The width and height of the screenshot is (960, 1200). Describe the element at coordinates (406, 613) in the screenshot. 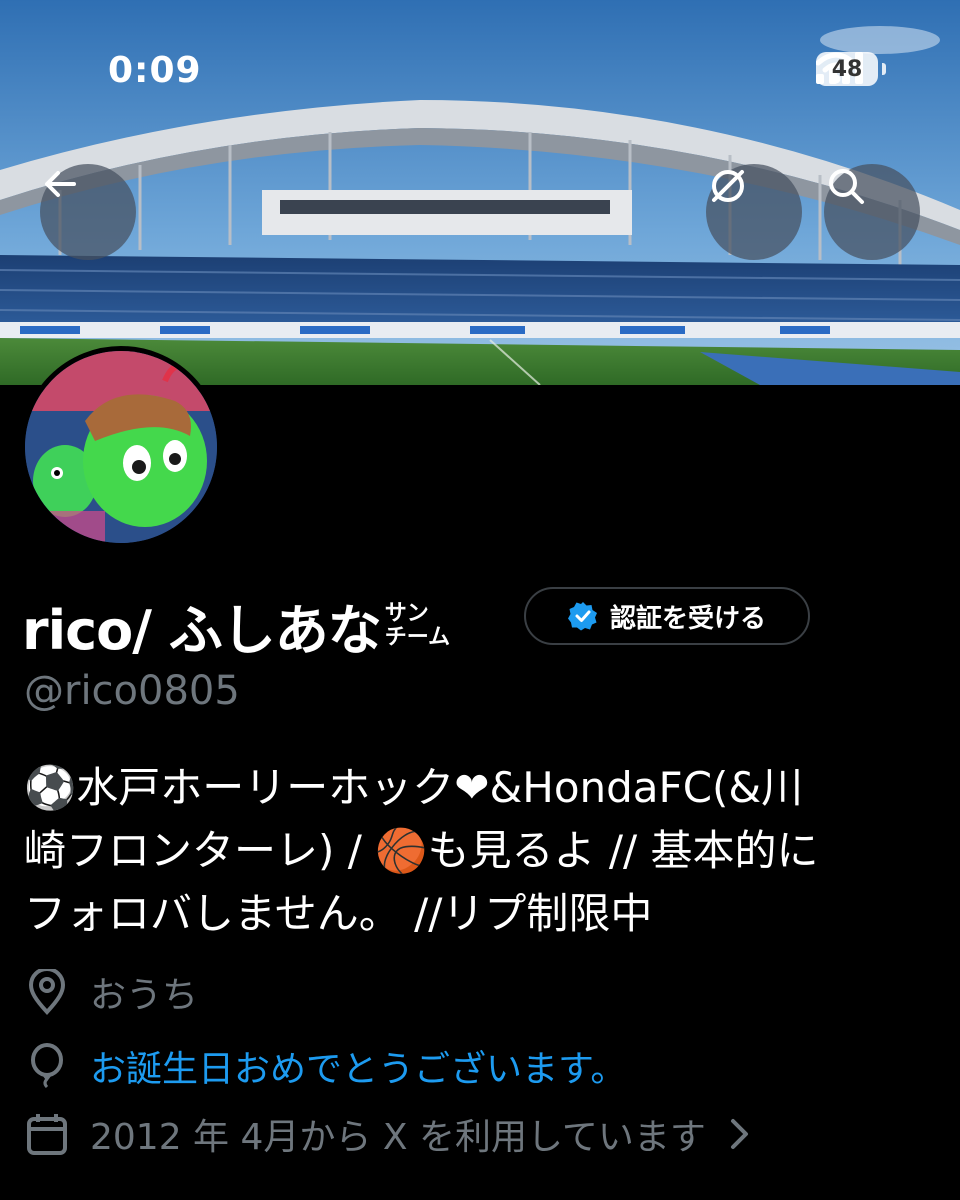

I see `display-name-suffix-top: サン` at that location.